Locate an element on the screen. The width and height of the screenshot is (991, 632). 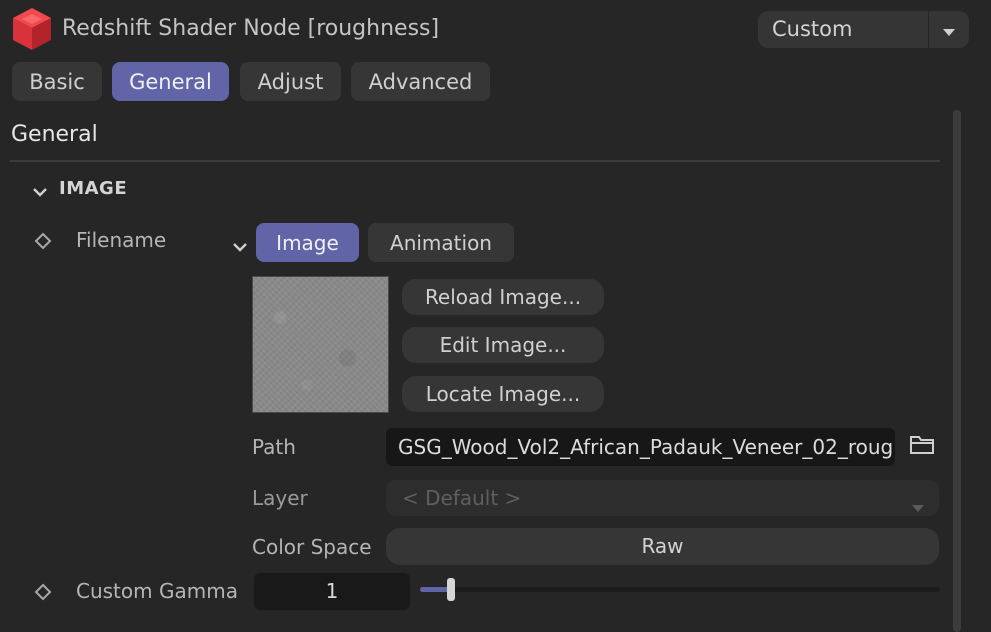
filename-label: Filename is located at coordinates (121, 240).